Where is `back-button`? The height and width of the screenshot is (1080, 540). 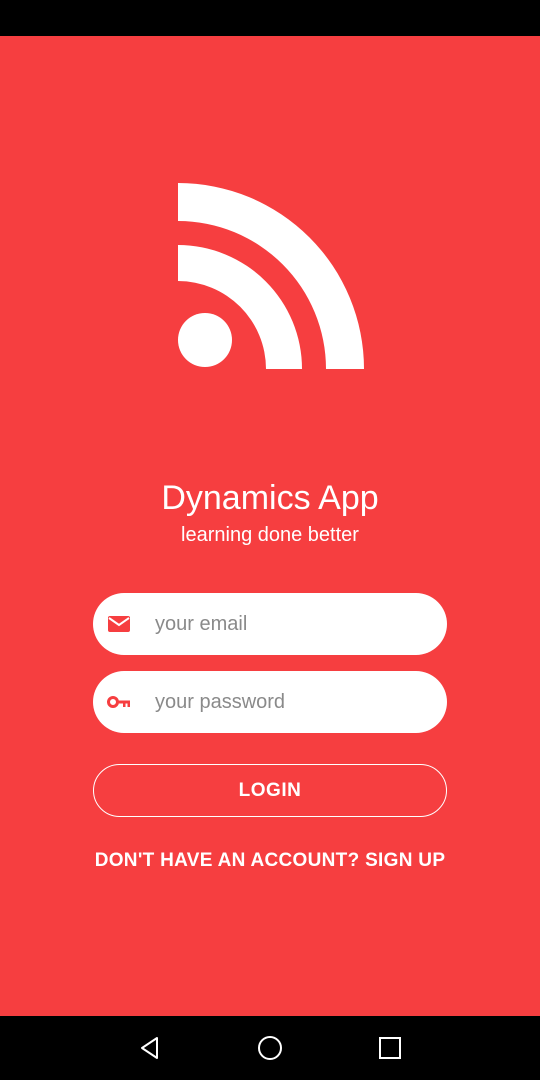
back-button is located at coordinates (150, 1048).